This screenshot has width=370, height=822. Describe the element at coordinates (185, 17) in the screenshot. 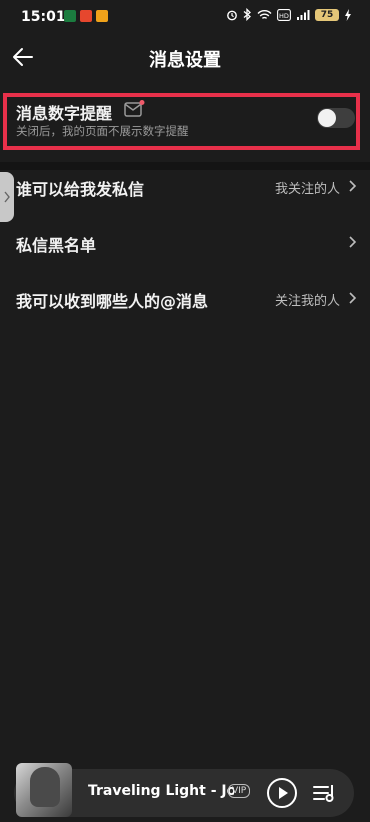

I see `status-bar: 15:01 HD 75` at that location.